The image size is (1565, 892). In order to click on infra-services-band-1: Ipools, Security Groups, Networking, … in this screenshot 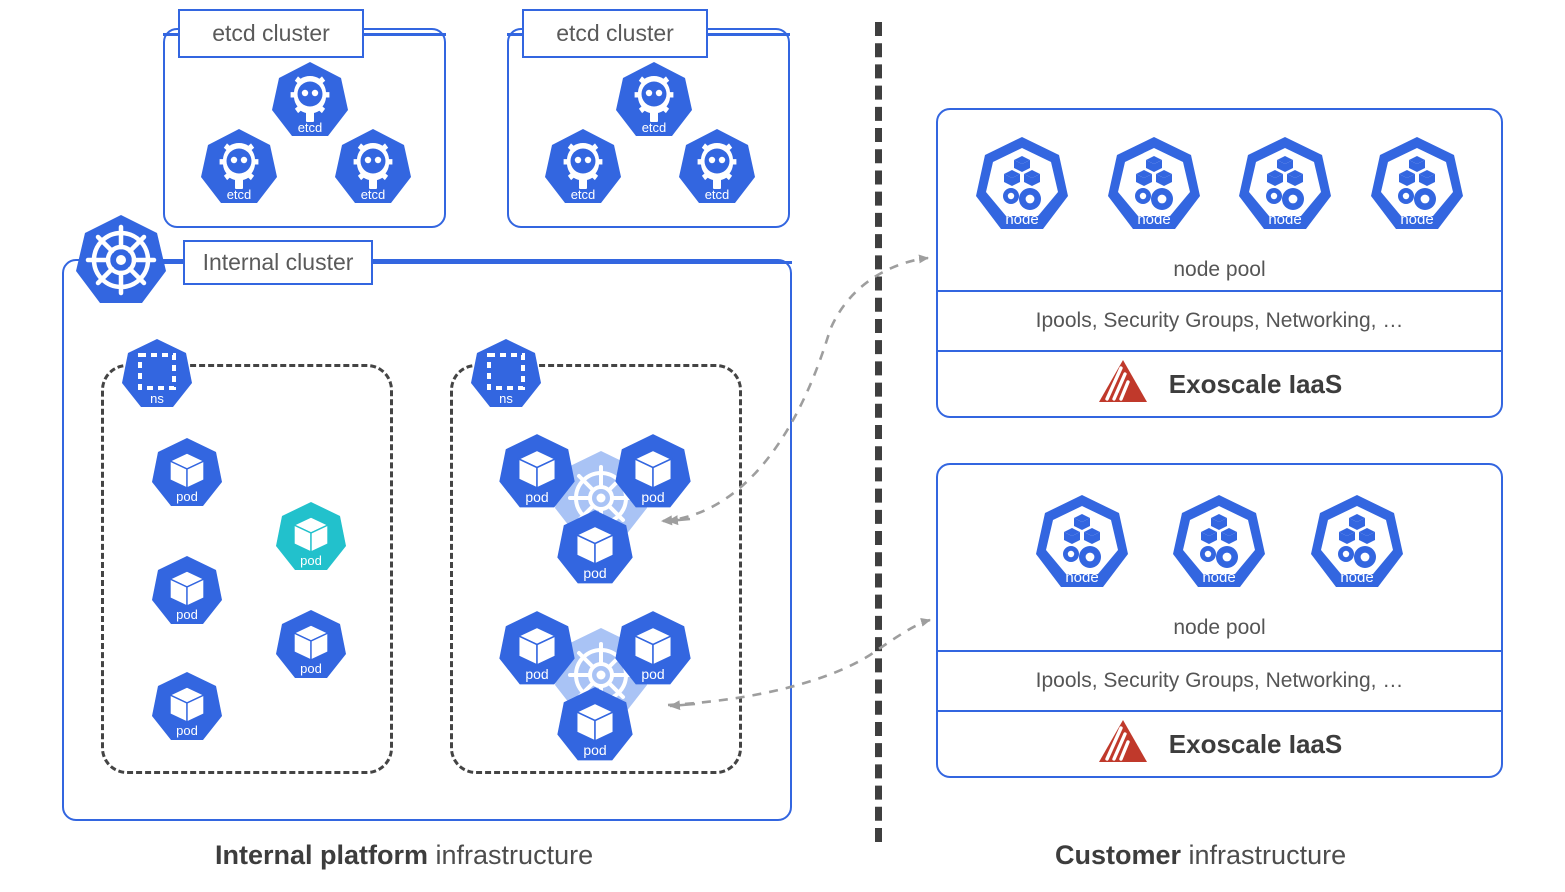, I will do `click(1219, 320)`.